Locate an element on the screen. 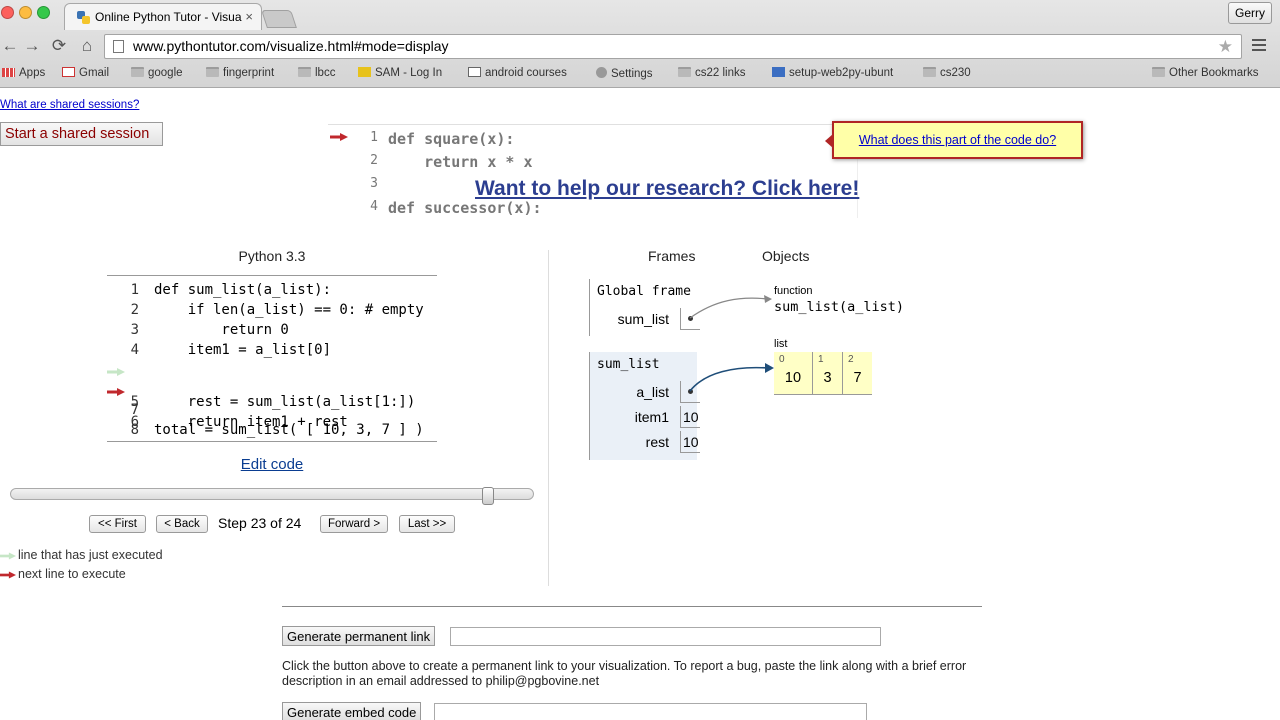 The width and height of the screenshot is (1280, 720). tab-title: Online Python Tutor - Visua is located at coordinates (168, 17).